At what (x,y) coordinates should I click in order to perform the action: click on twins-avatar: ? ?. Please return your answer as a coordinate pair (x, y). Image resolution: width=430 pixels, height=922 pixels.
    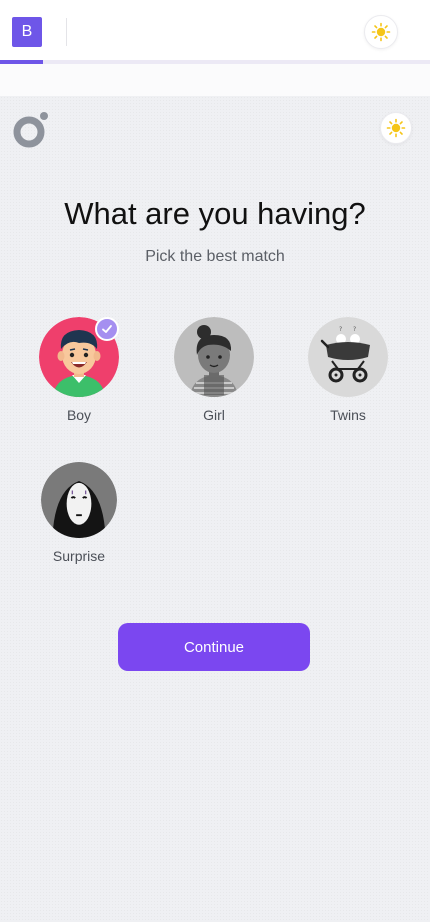
    Looking at the image, I should click on (348, 357).